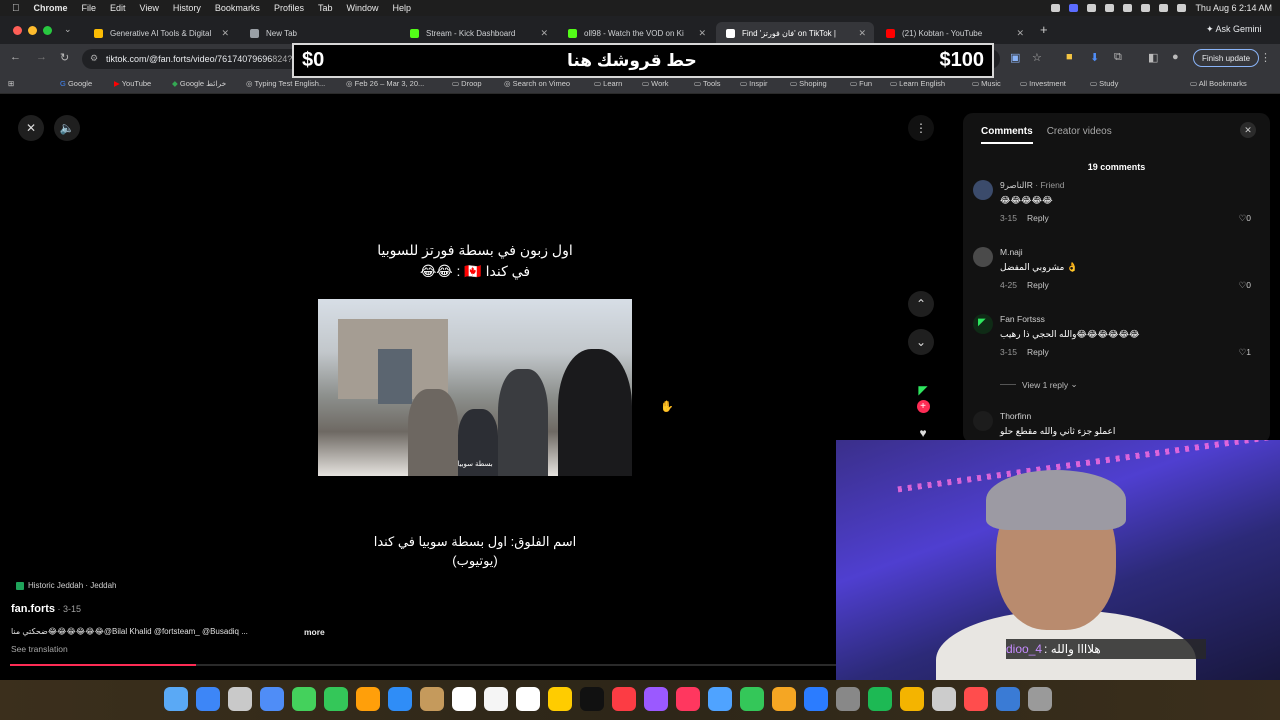 The image size is (1280, 720). What do you see at coordinates (917, 83) in the screenshot?
I see `bookmark-folder: ▭ Learn English` at bounding box center [917, 83].